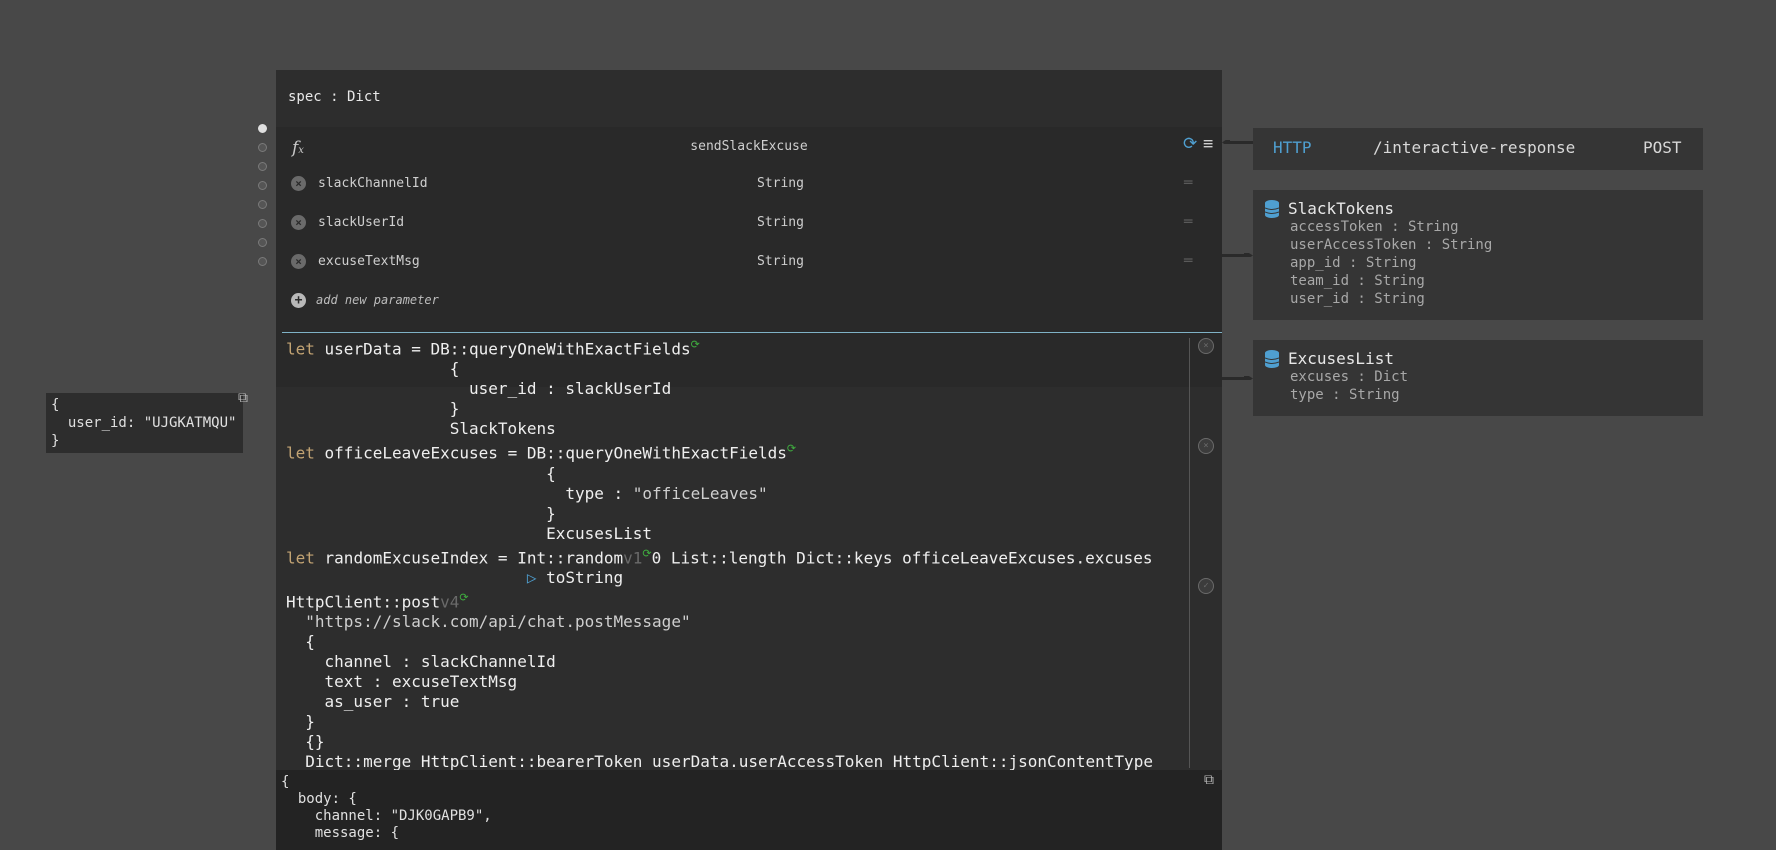 Image resolution: width=1776 pixels, height=850 pixels. I want to click on code-text: channel : slackChannelId, so click(421, 662).